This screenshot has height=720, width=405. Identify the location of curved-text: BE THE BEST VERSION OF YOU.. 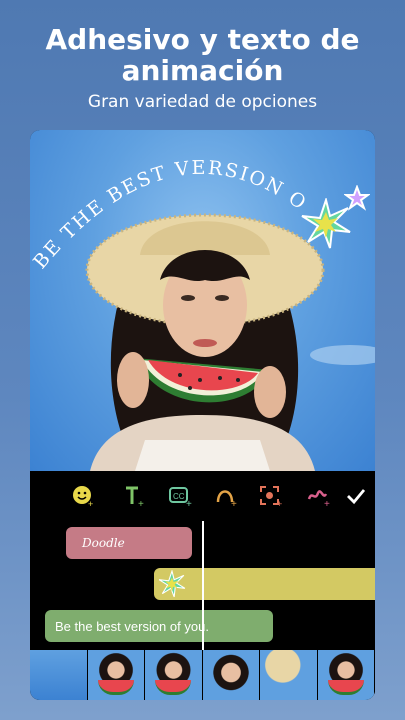
(169, 201).